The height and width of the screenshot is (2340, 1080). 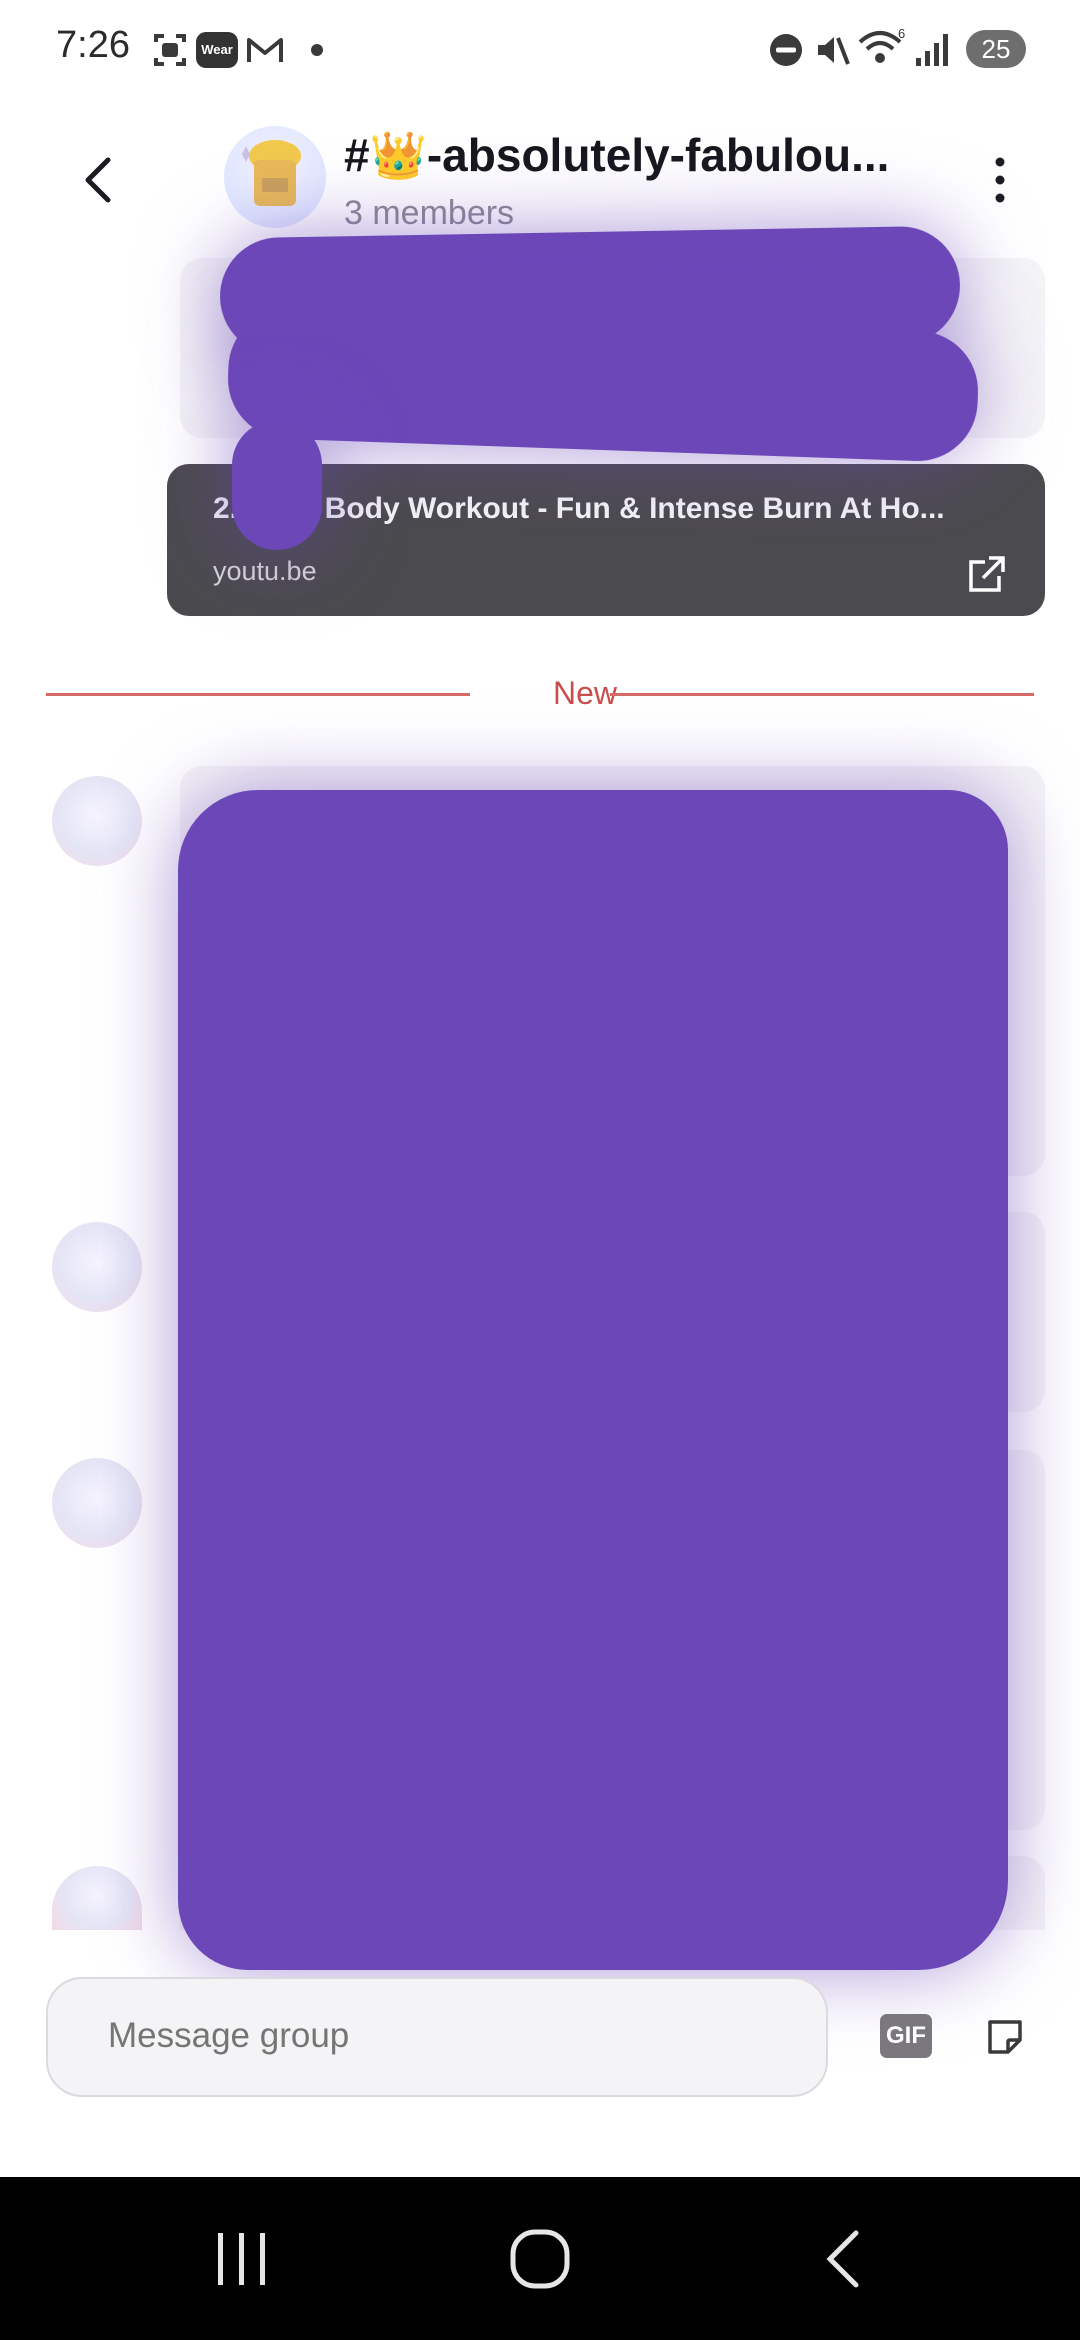 What do you see at coordinates (242, 2259) in the screenshot?
I see `recent-apps-icon` at bounding box center [242, 2259].